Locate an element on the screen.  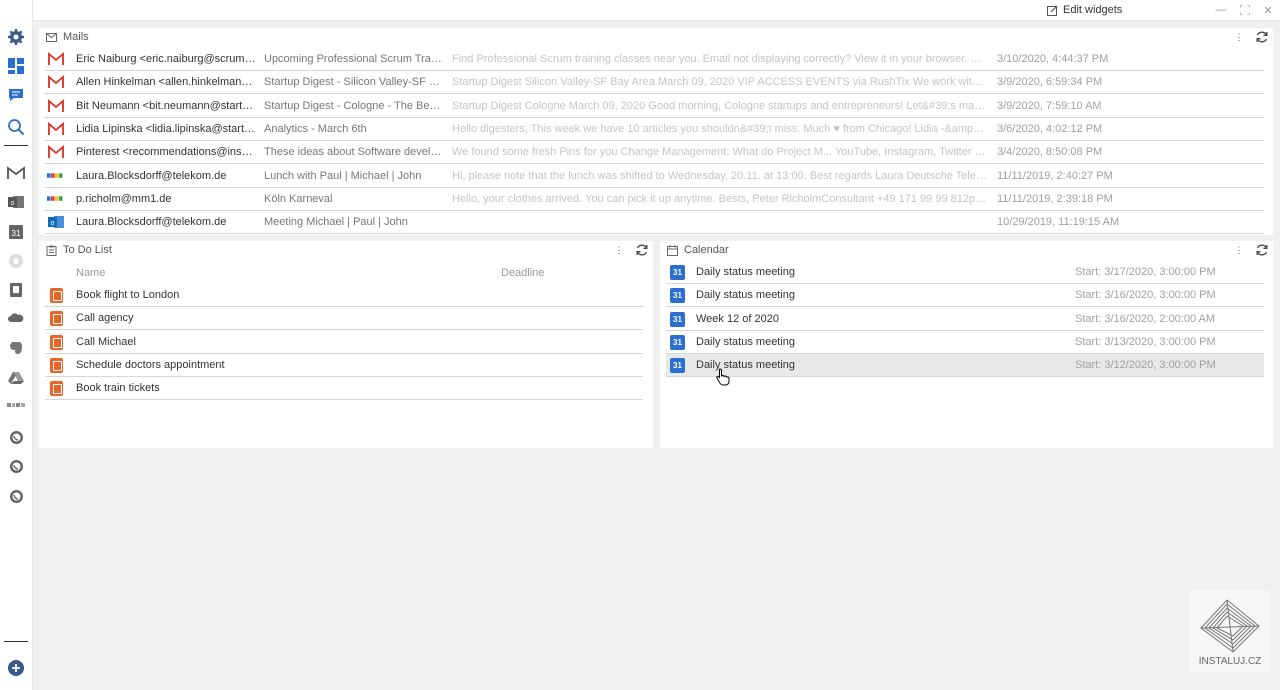
todo-item-name: Call agency is located at coordinates (105, 318).